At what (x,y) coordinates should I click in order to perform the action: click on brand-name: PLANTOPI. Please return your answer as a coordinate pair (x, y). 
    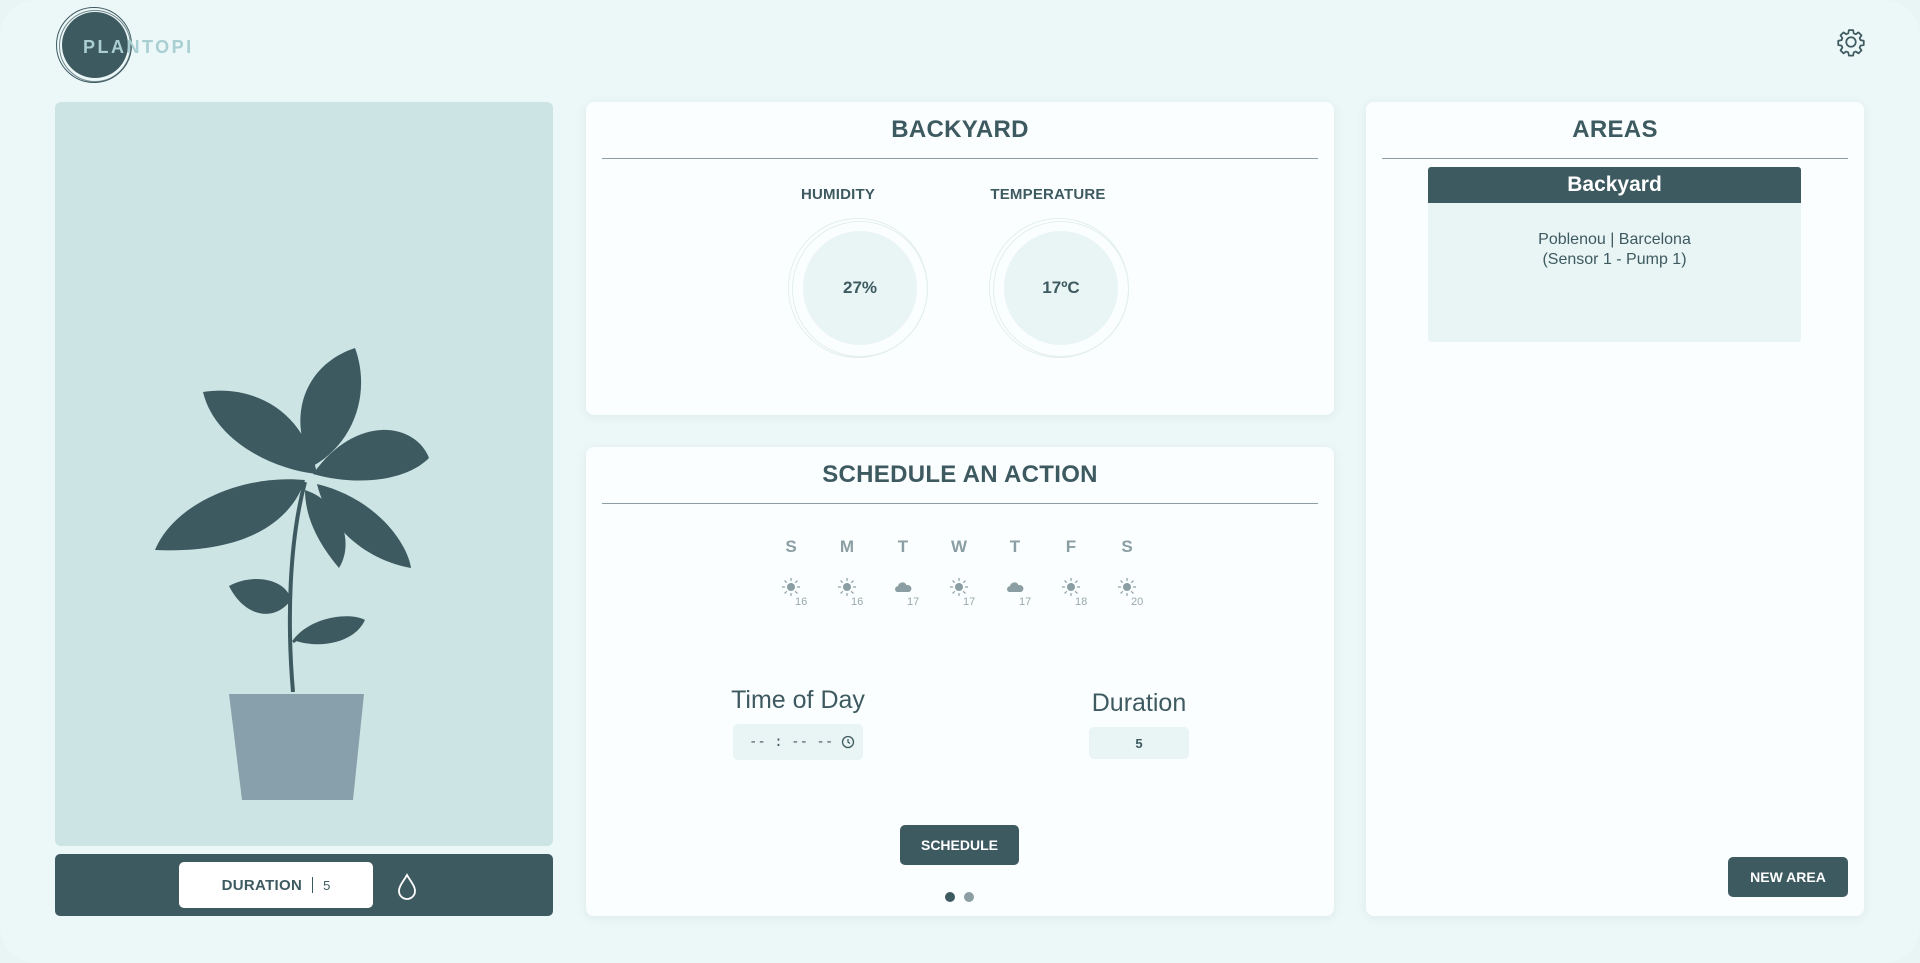
    Looking at the image, I should click on (138, 47).